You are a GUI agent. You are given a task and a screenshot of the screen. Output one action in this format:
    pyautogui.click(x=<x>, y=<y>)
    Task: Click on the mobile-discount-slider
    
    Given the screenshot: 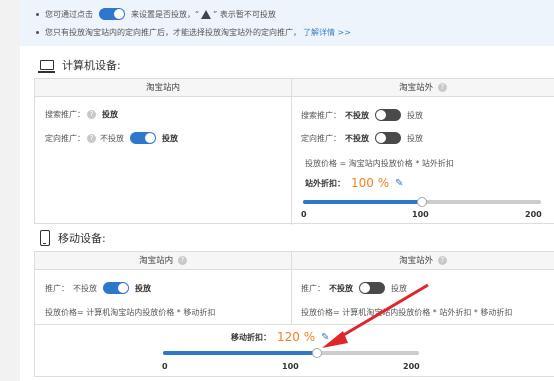 What is the action you would take?
    pyautogui.click(x=291, y=353)
    